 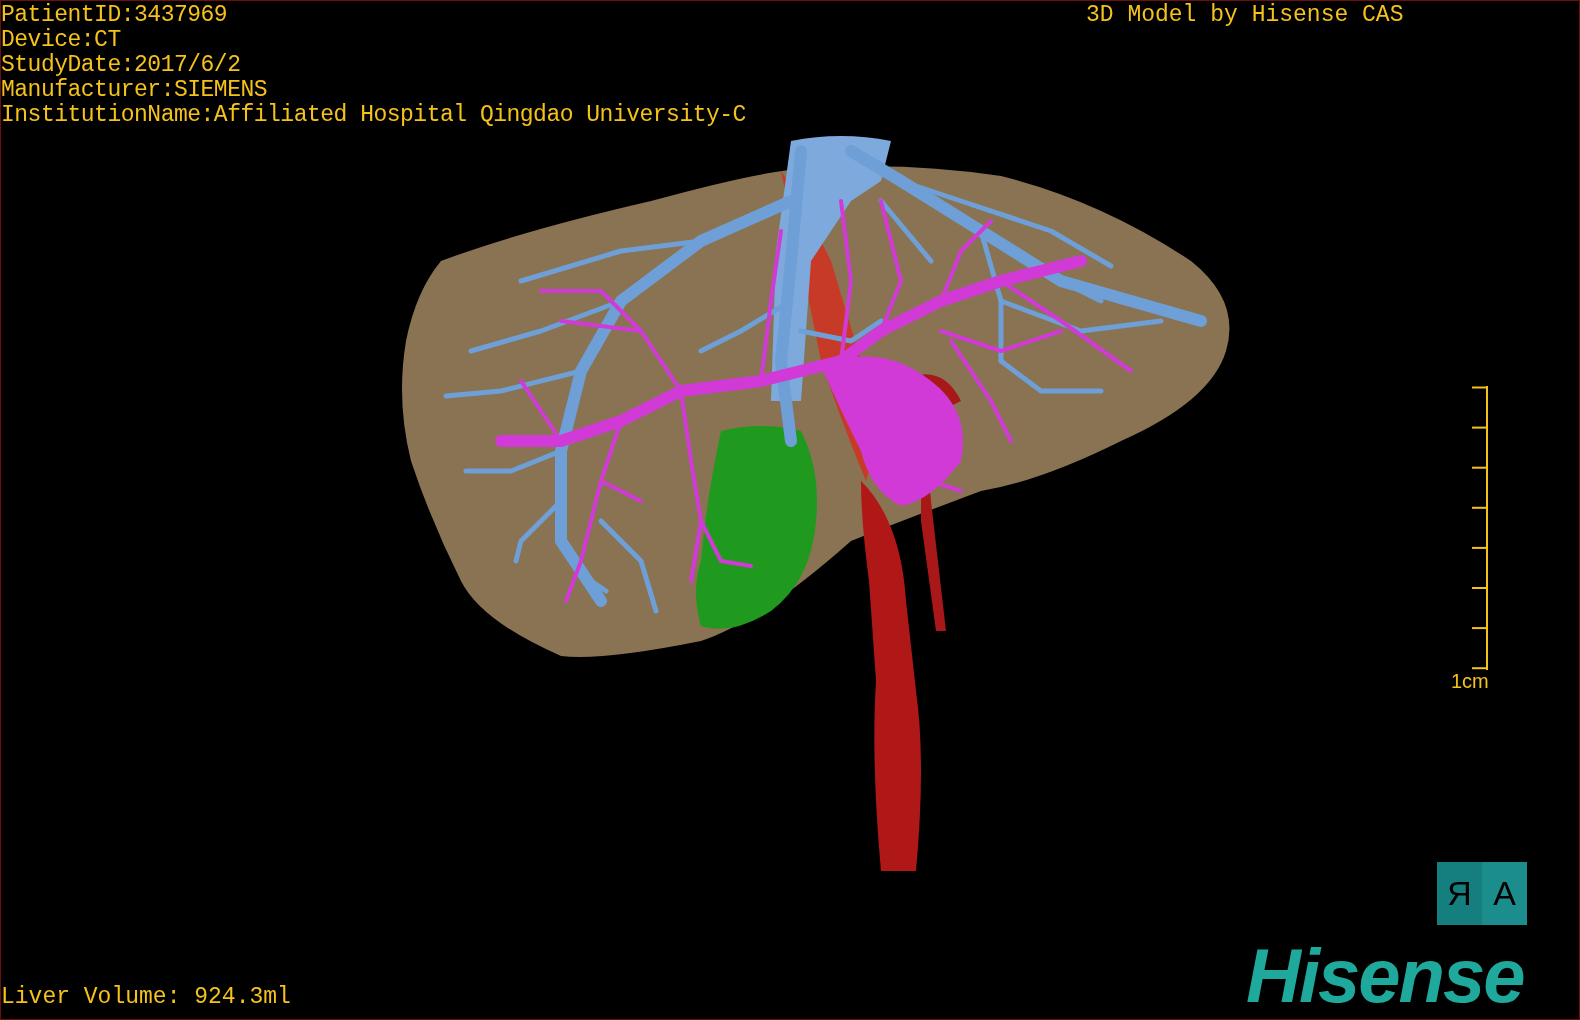 I want to click on cube-face-label: A, so click(x=1504, y=893).